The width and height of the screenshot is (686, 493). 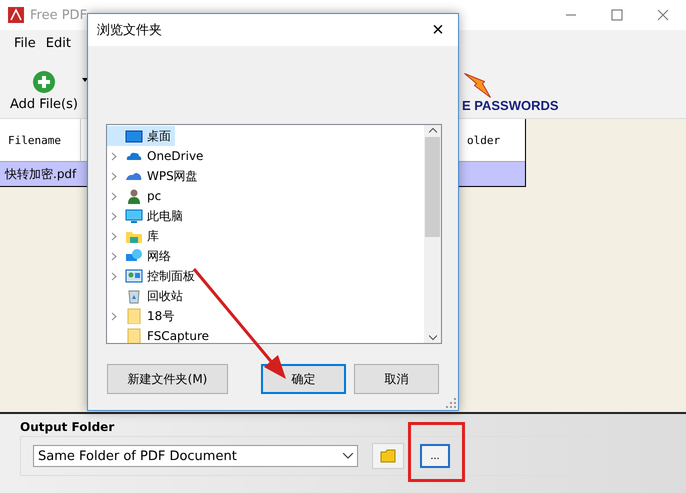 I want to click on tree-item: OneDrive, so click(x=157, y=156).